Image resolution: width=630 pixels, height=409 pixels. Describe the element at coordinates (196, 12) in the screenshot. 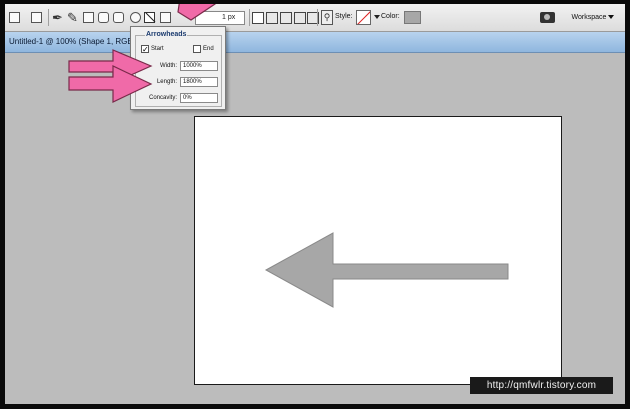

I see `pink-pointer-top` at that location.